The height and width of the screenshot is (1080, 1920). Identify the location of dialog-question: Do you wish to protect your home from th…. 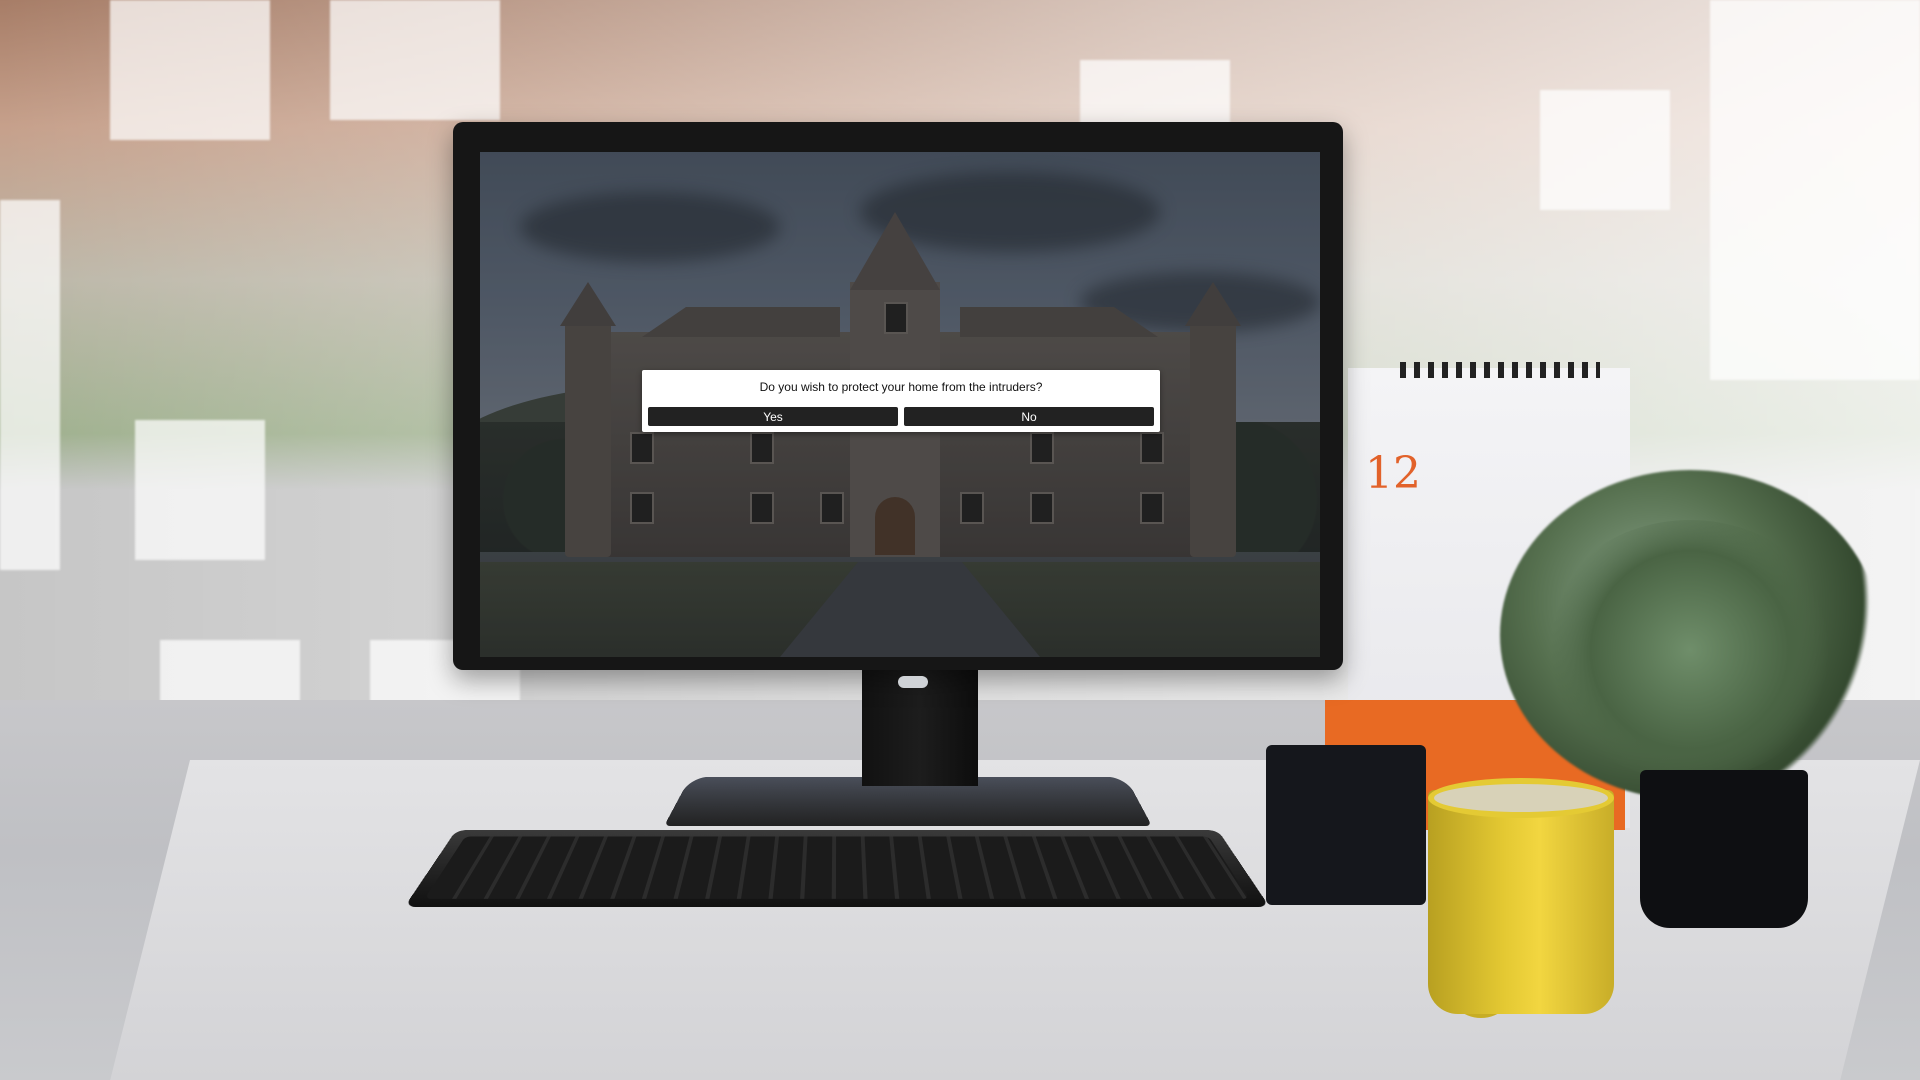
(901, 387).